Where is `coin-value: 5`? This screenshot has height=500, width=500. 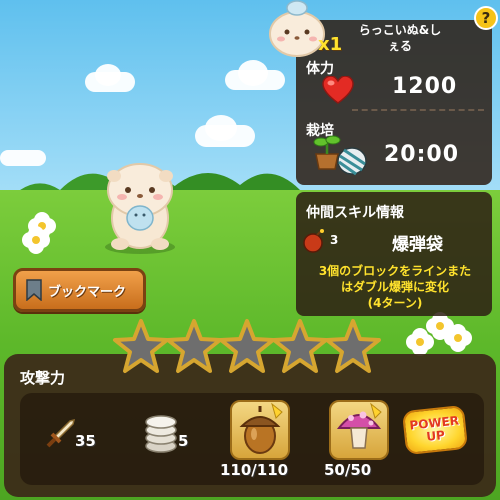 coin-value: 5 is located at coordinates (183, 441).